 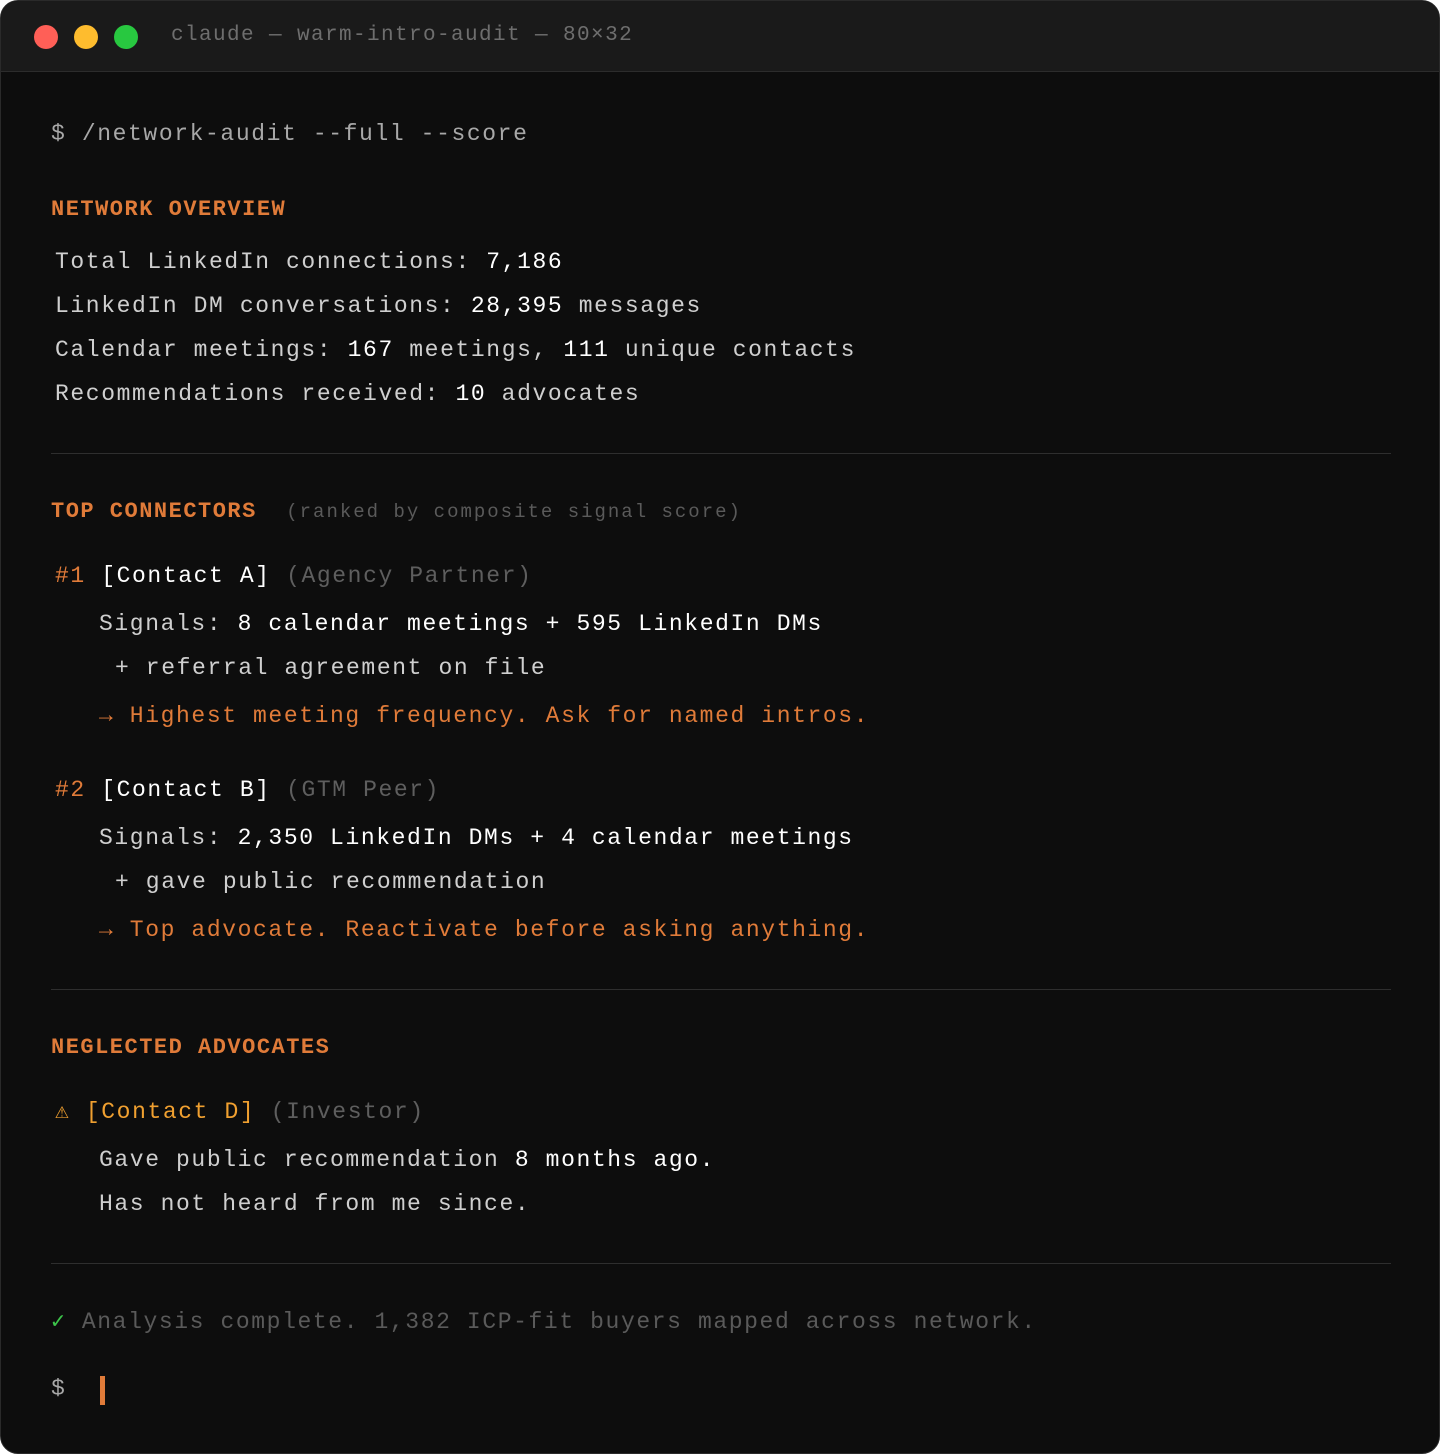 What do you see at coordinates (348, 394) in the screenshot?
I see `overview-row: Recommendations received: 10 advocates` at bounding box center [348, 394].